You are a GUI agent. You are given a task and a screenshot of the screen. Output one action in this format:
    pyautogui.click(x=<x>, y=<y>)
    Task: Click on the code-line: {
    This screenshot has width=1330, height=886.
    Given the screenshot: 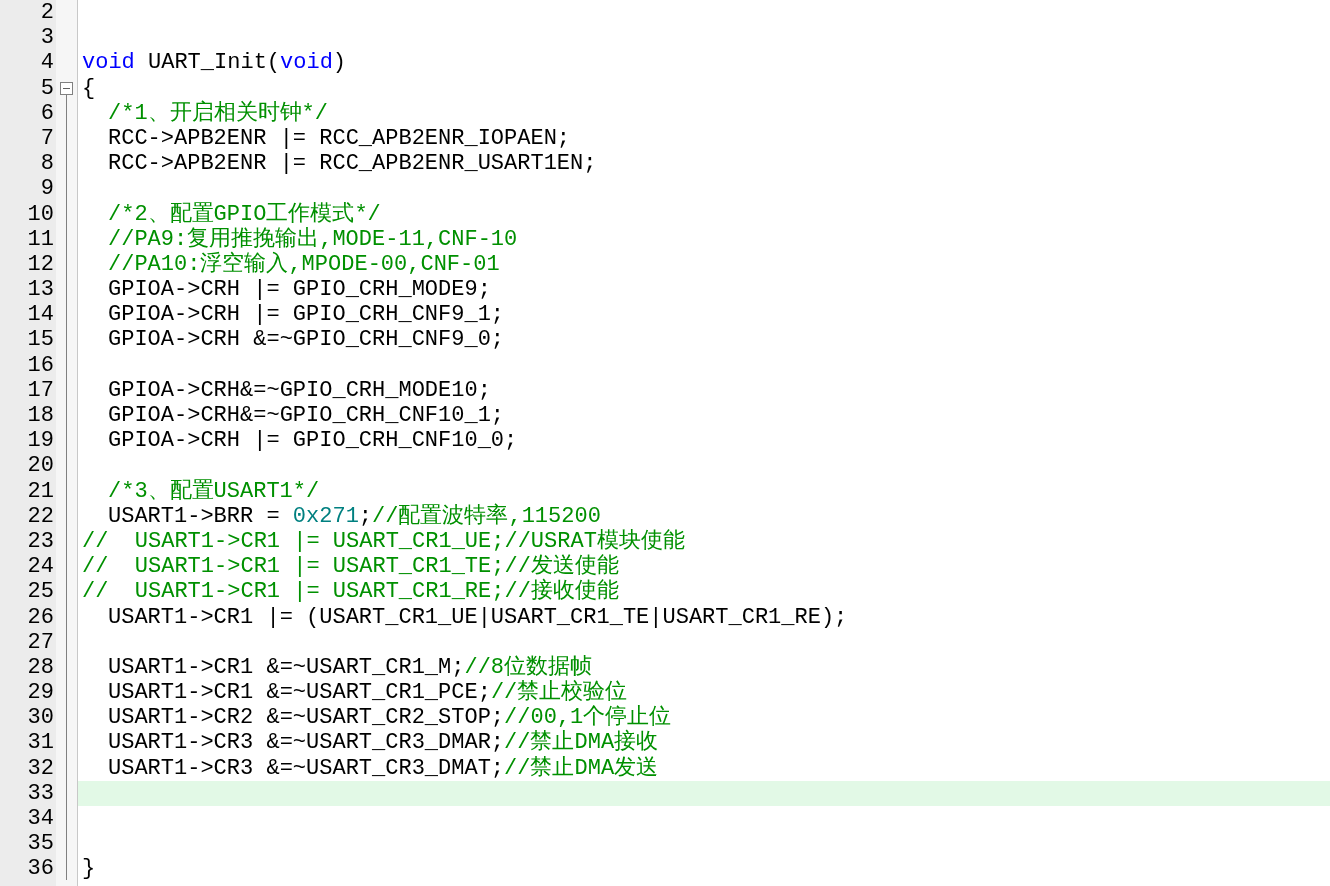 What is the action you would take?
    pyautogui.click(x=89, y=88)
    